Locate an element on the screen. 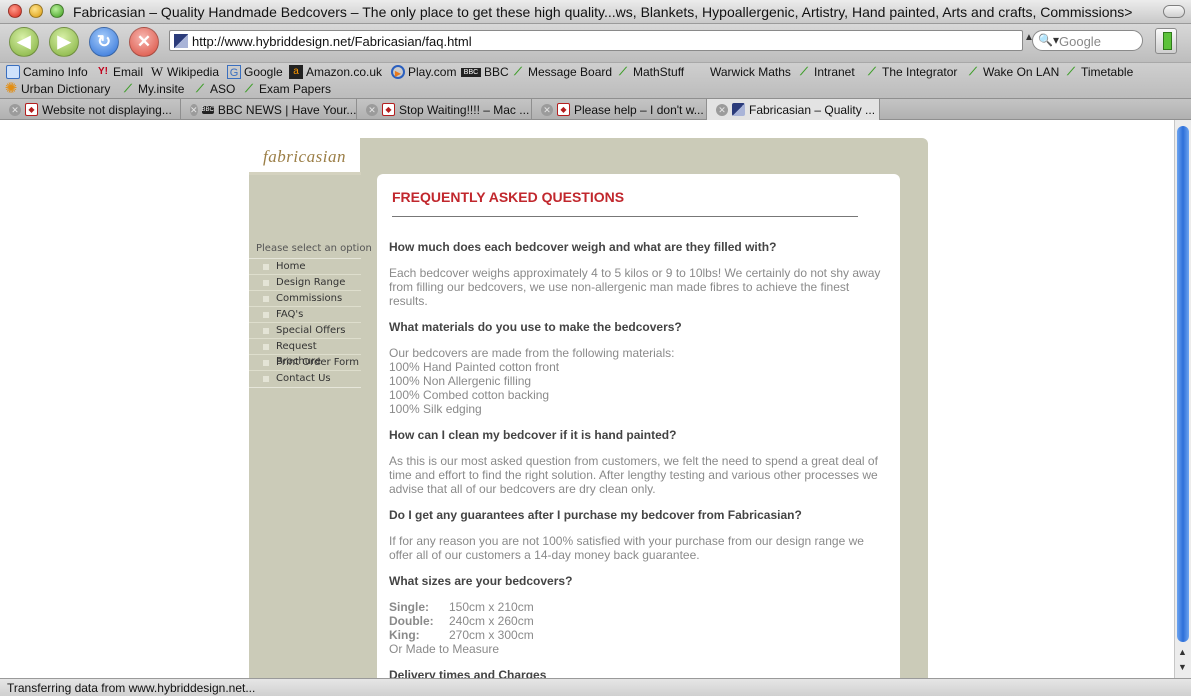 The width and height of the screenshot is (1191, 696). logo-underline is located at coordinates (305, 173).